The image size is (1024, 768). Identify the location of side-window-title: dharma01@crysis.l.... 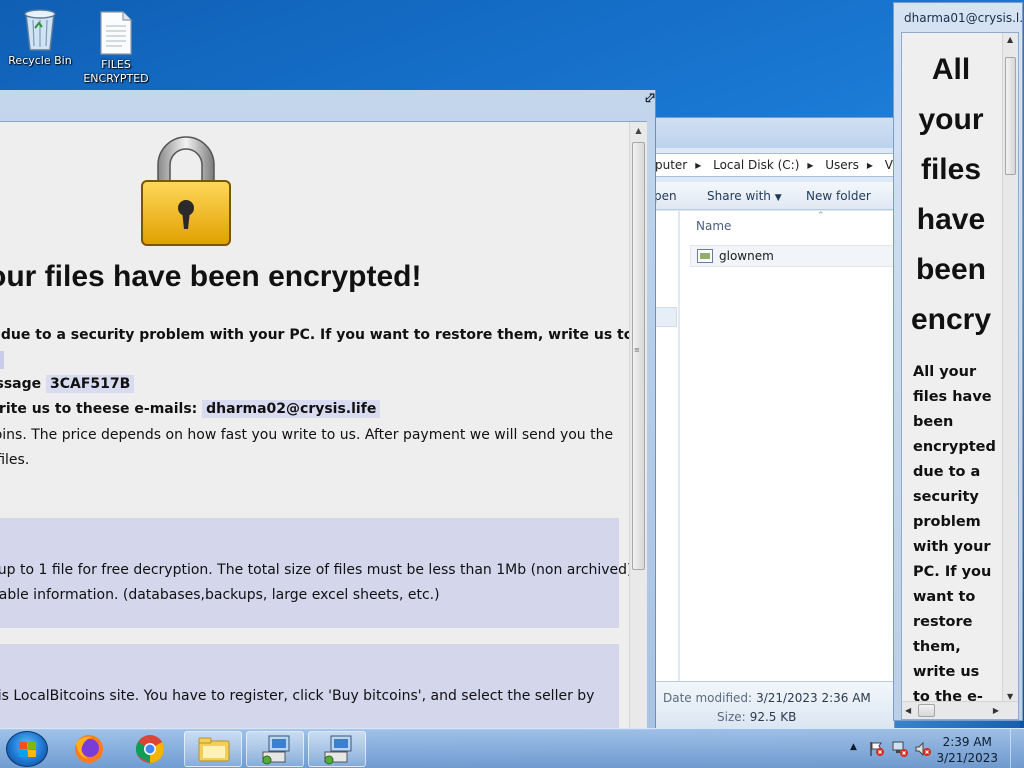
(964, 18).